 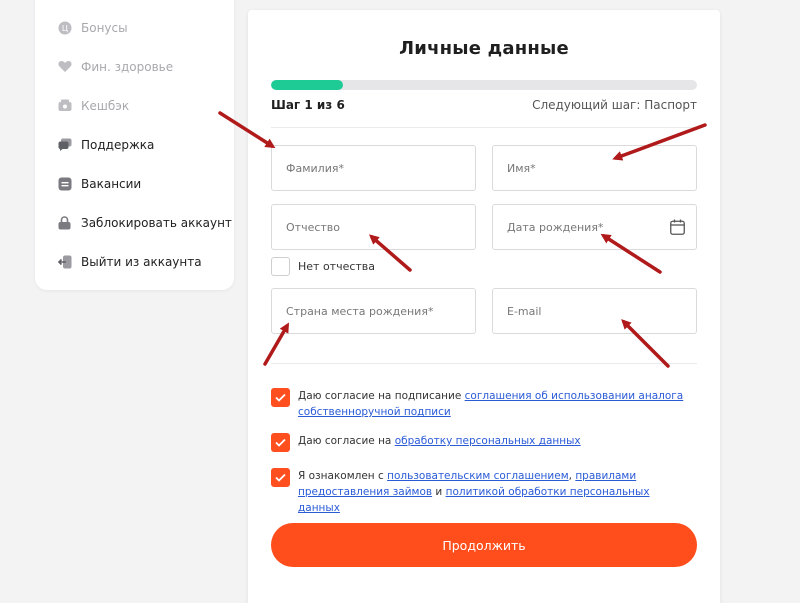 I want to click on consent-text: Я ознакомлен с, so click(x=343, y=476).